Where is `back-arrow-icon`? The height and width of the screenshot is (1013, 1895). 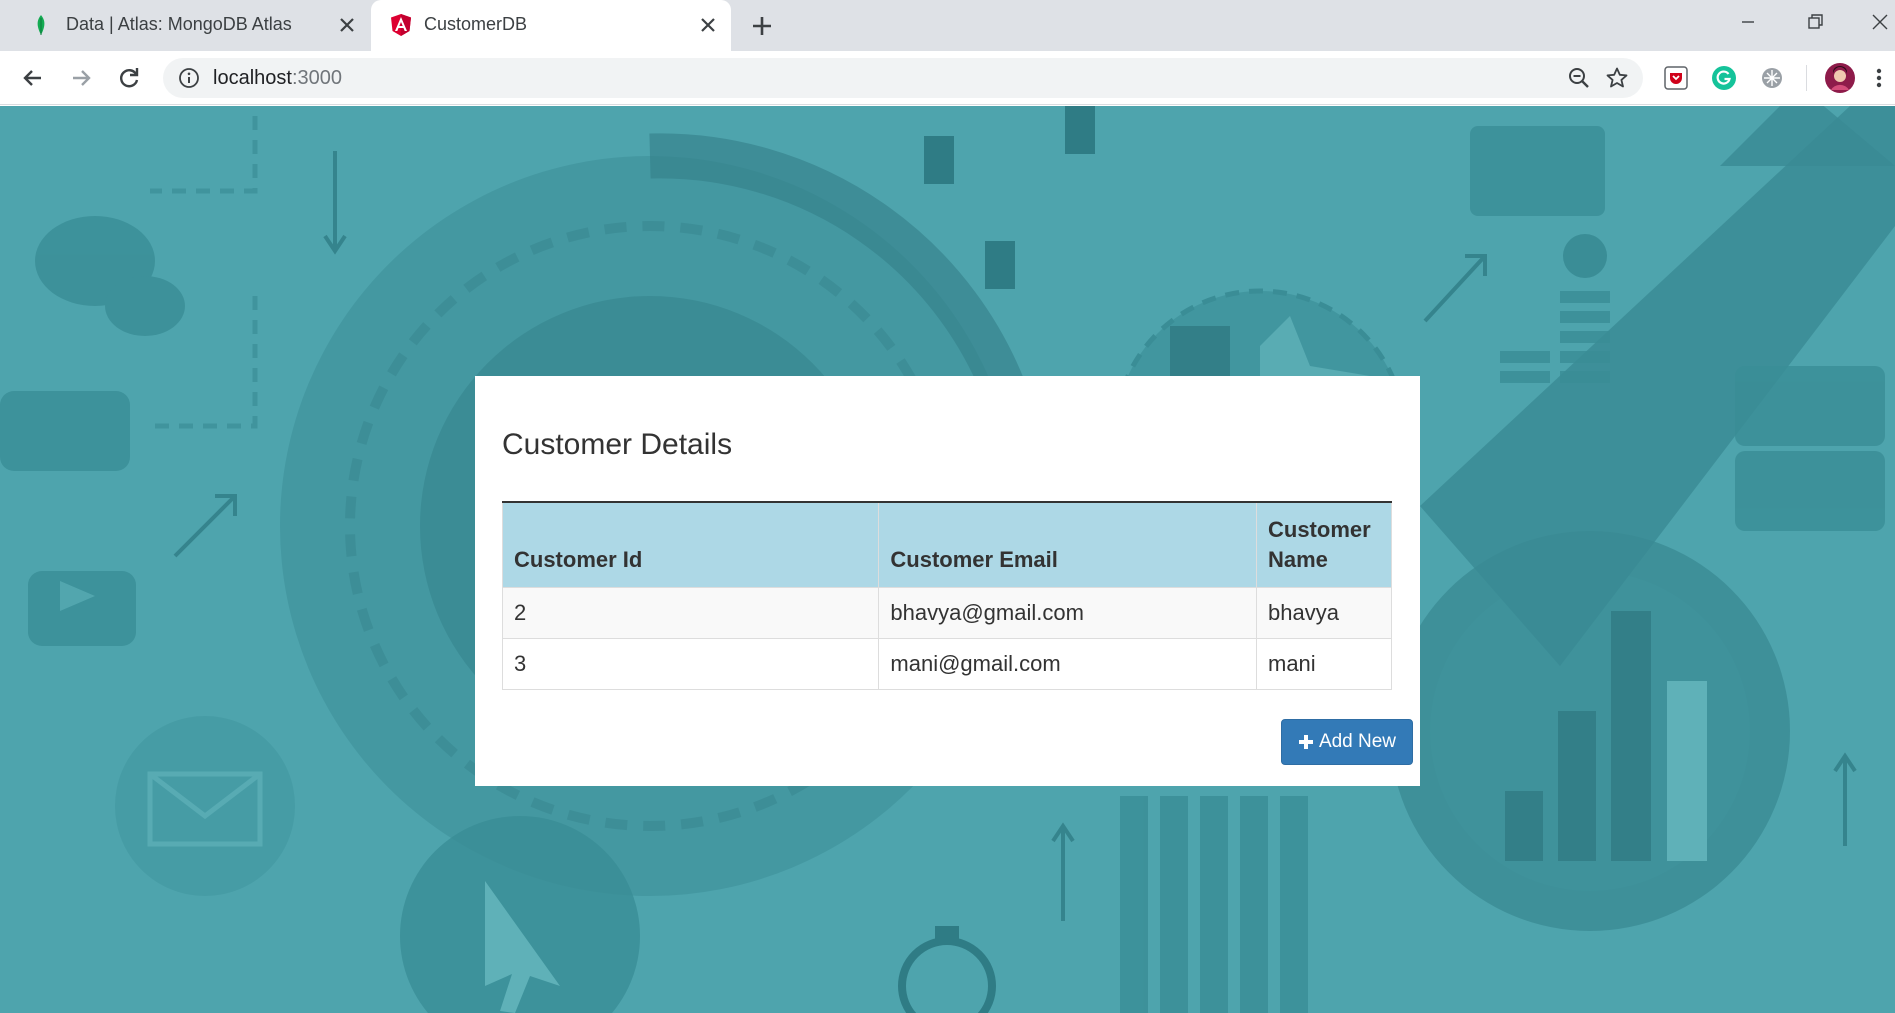
back-arrow-icon is located at coordinates (32, 78).